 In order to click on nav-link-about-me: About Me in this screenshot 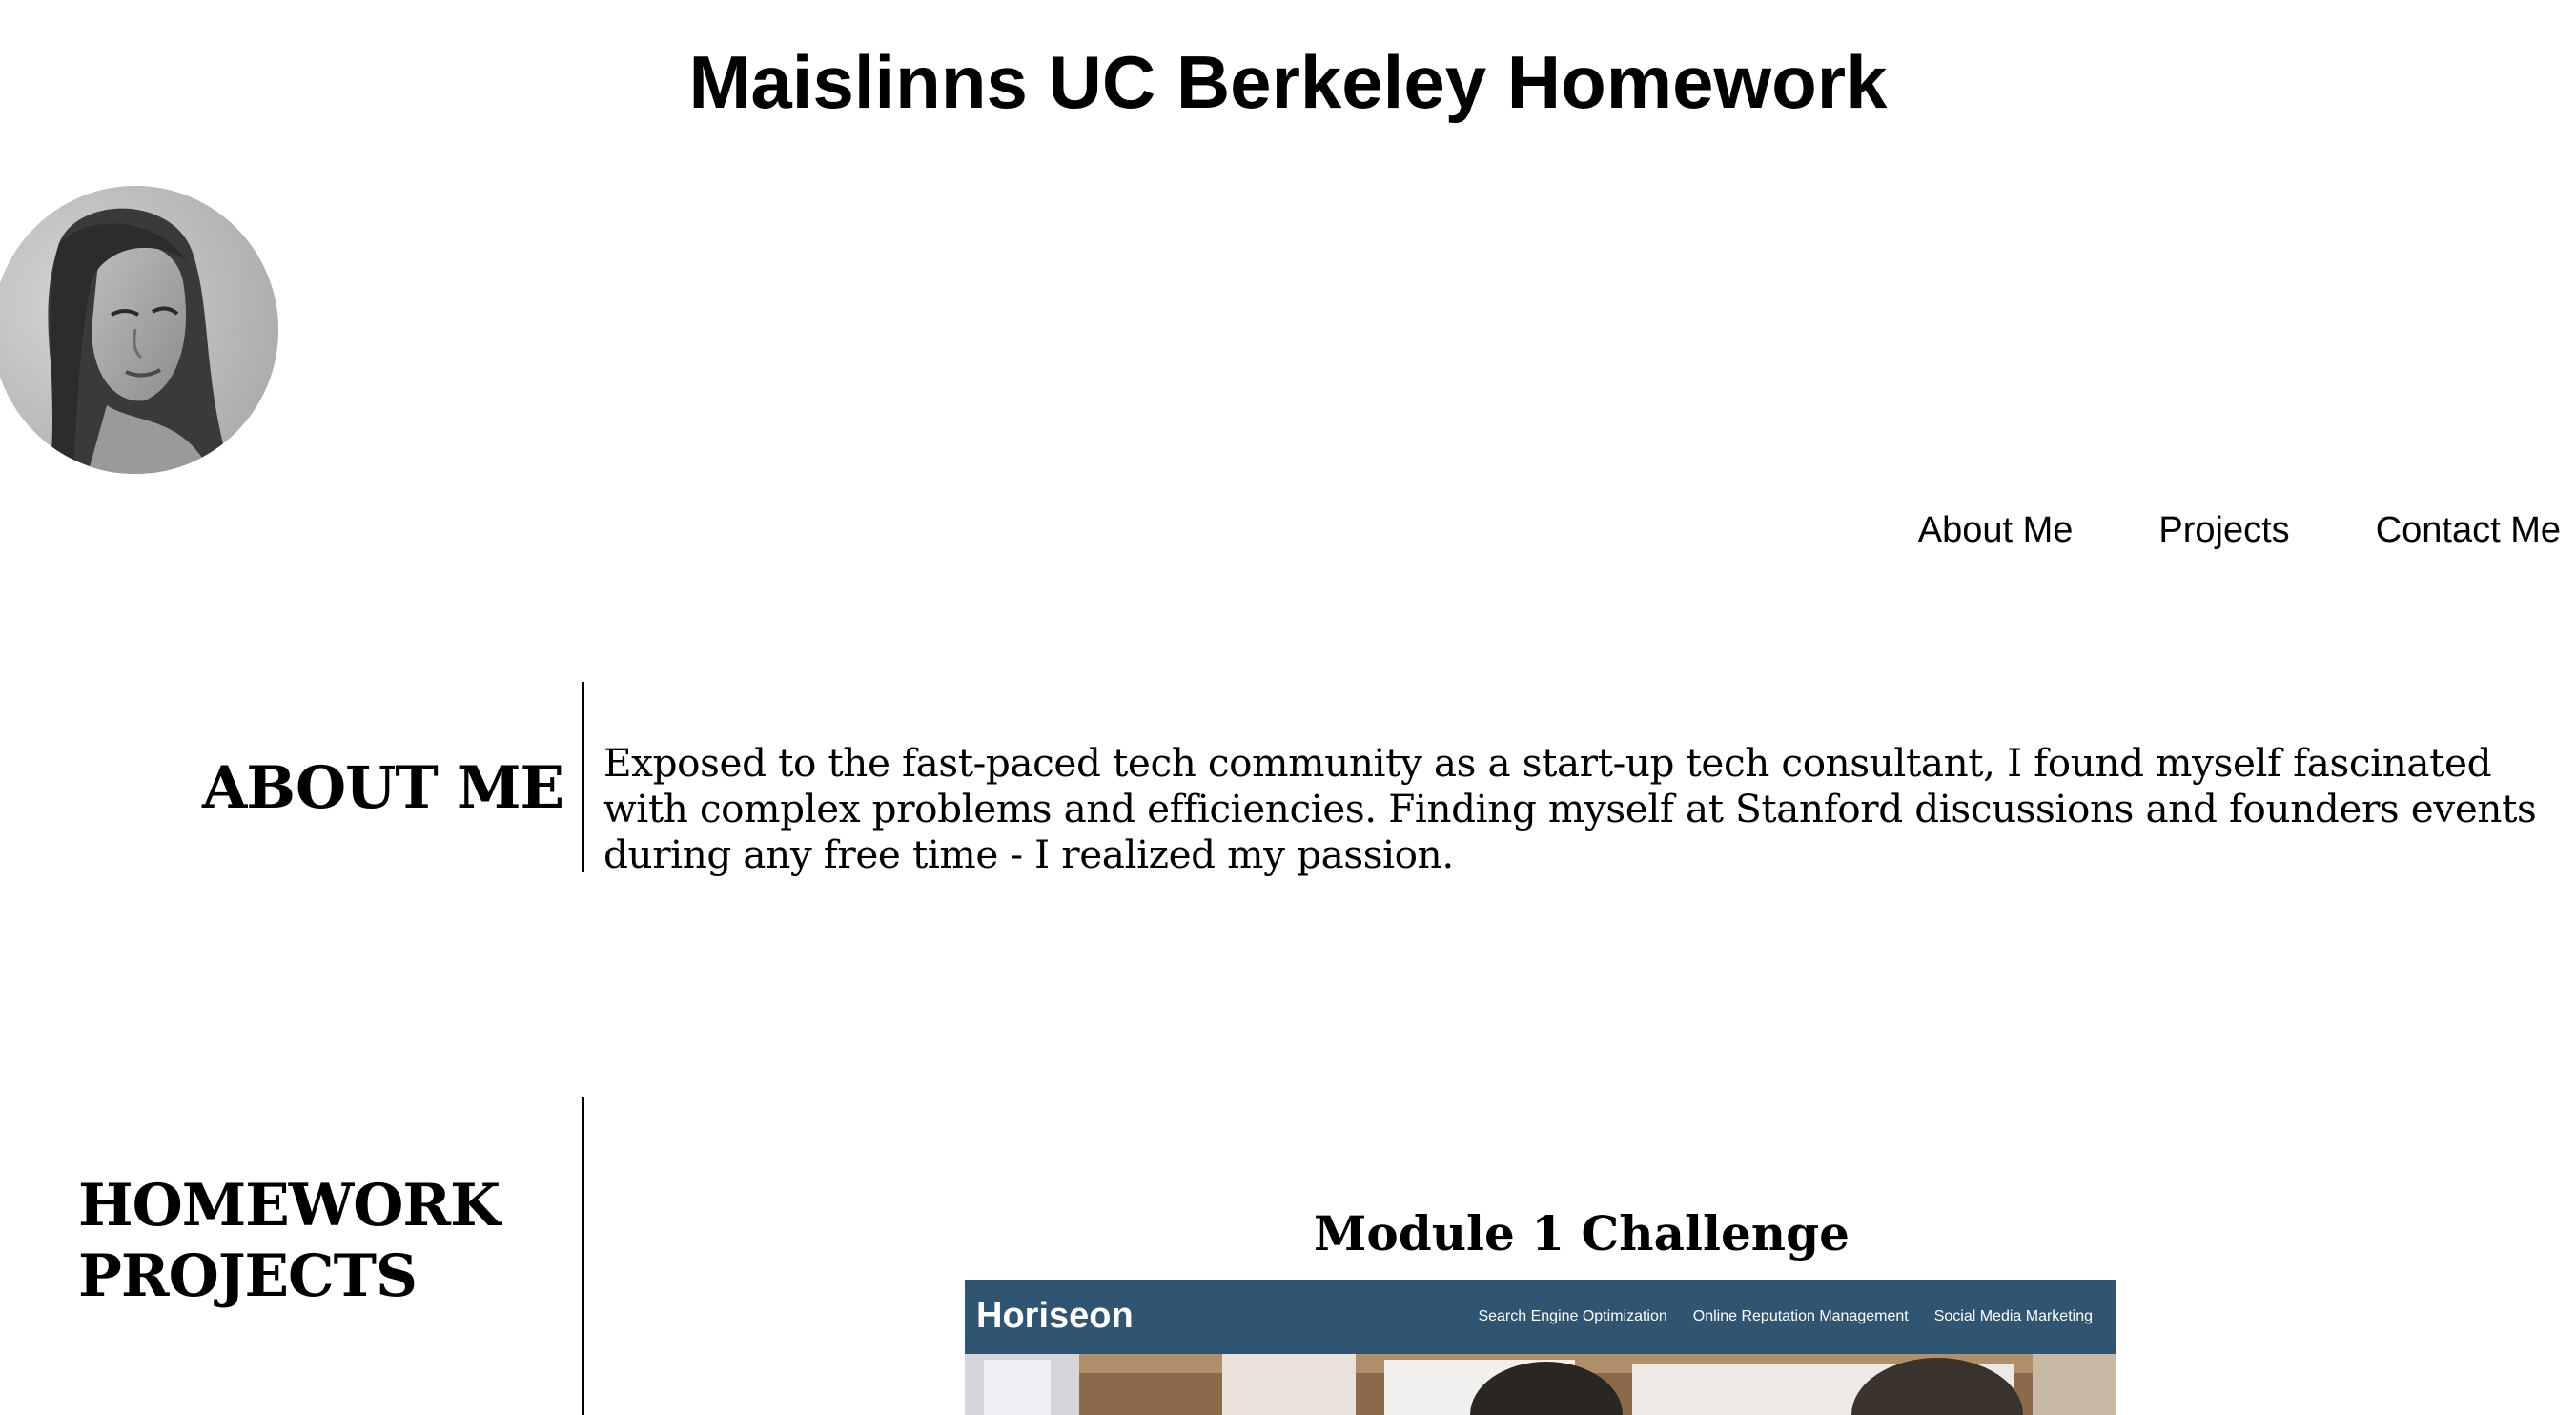, I will do `click(1996, 530)`.